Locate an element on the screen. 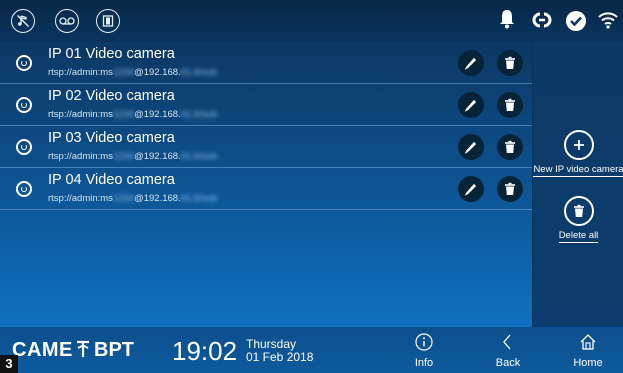 The image size is (623, 373). new-camera-label-text: New IP video camera is located at coordinates (578, 170).